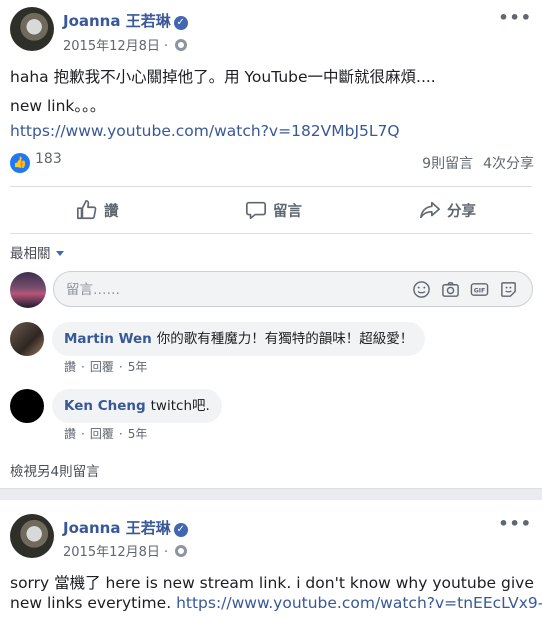 The image size is (542, 620). I want to click on thumbs-up-icon, so click(87, 210).